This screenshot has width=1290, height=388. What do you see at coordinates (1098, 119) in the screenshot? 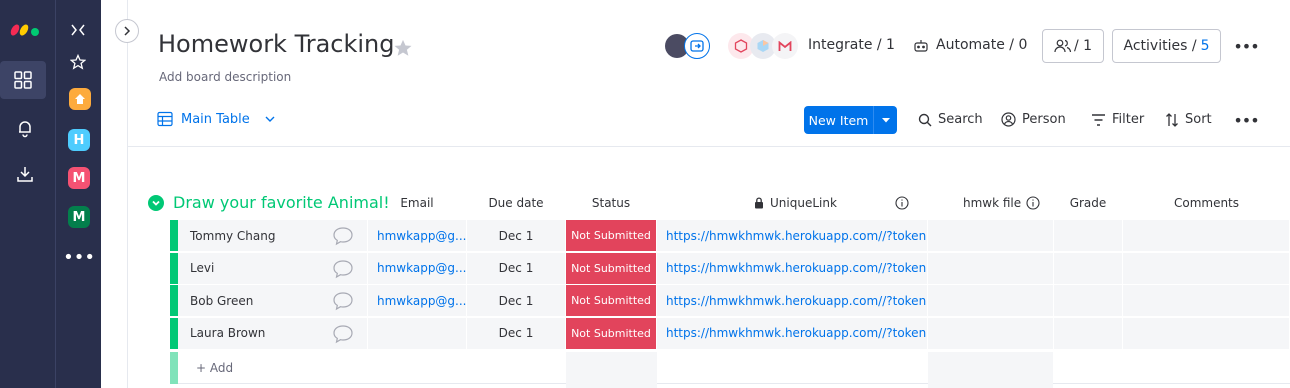
I see `filter-icon` at bounding box center [1098, 119].